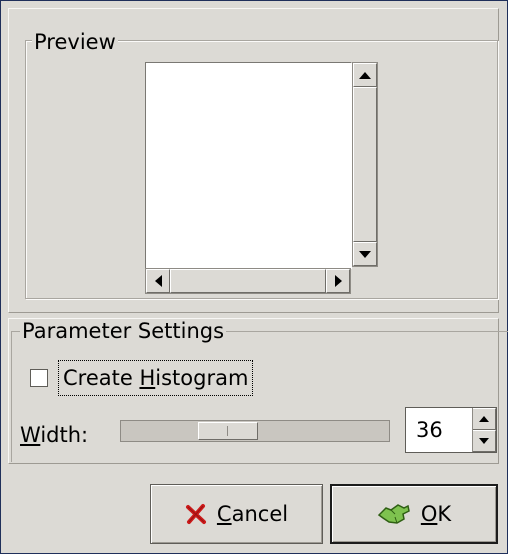  What do you see at coordinates (394, 514) in the screenshot?
I see `ok-hand-icon` at bounding box center [394, 514].